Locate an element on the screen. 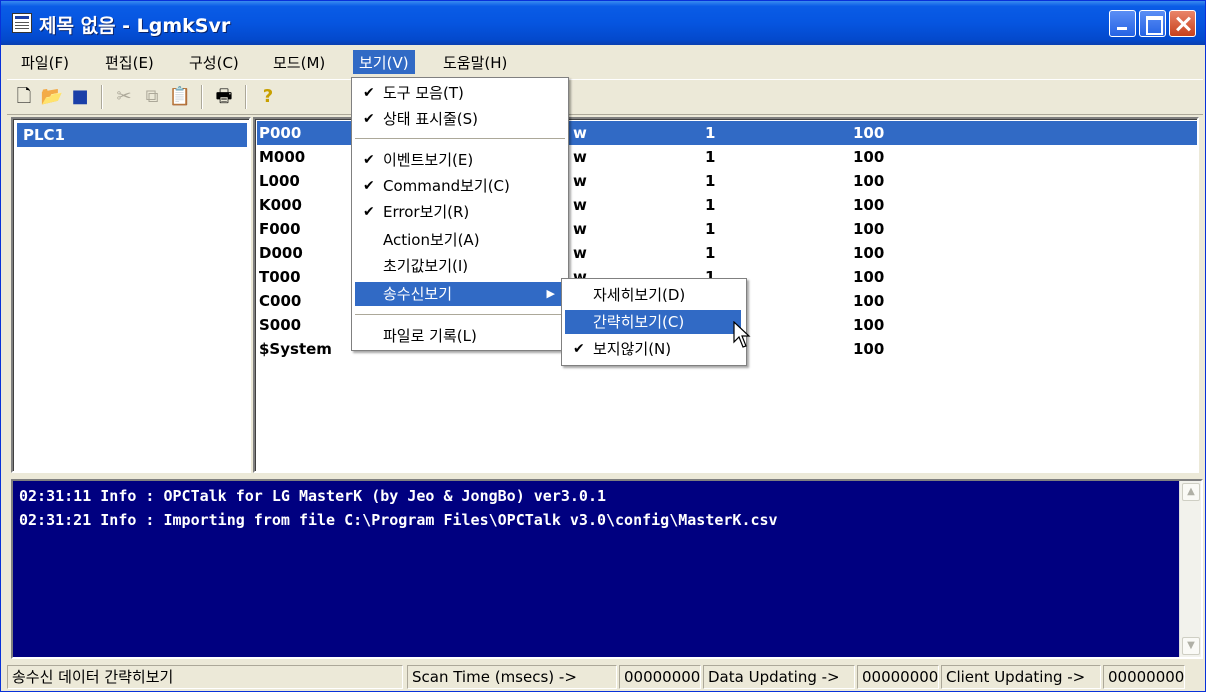  tree-item-plc1: PLC1 is located at coordinates (132, 135).